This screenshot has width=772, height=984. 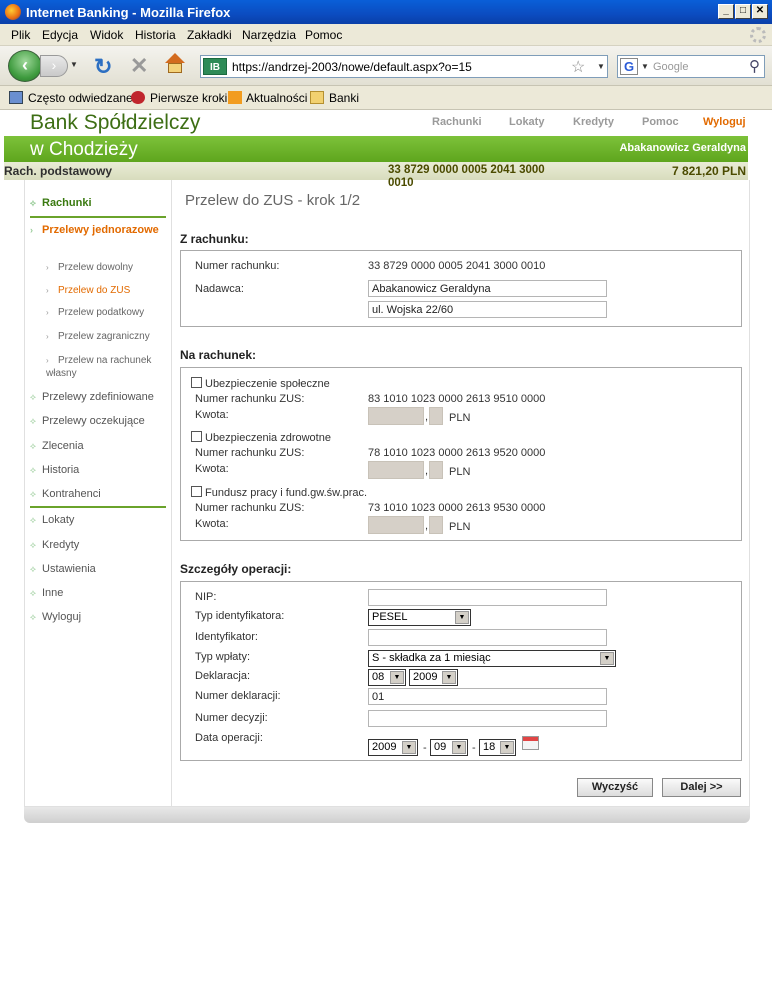 What do you see at coordinates (237, 266) in the screenshot?
I see `account-number-label: Numer rachunku:` at bounding box center [237, 266].